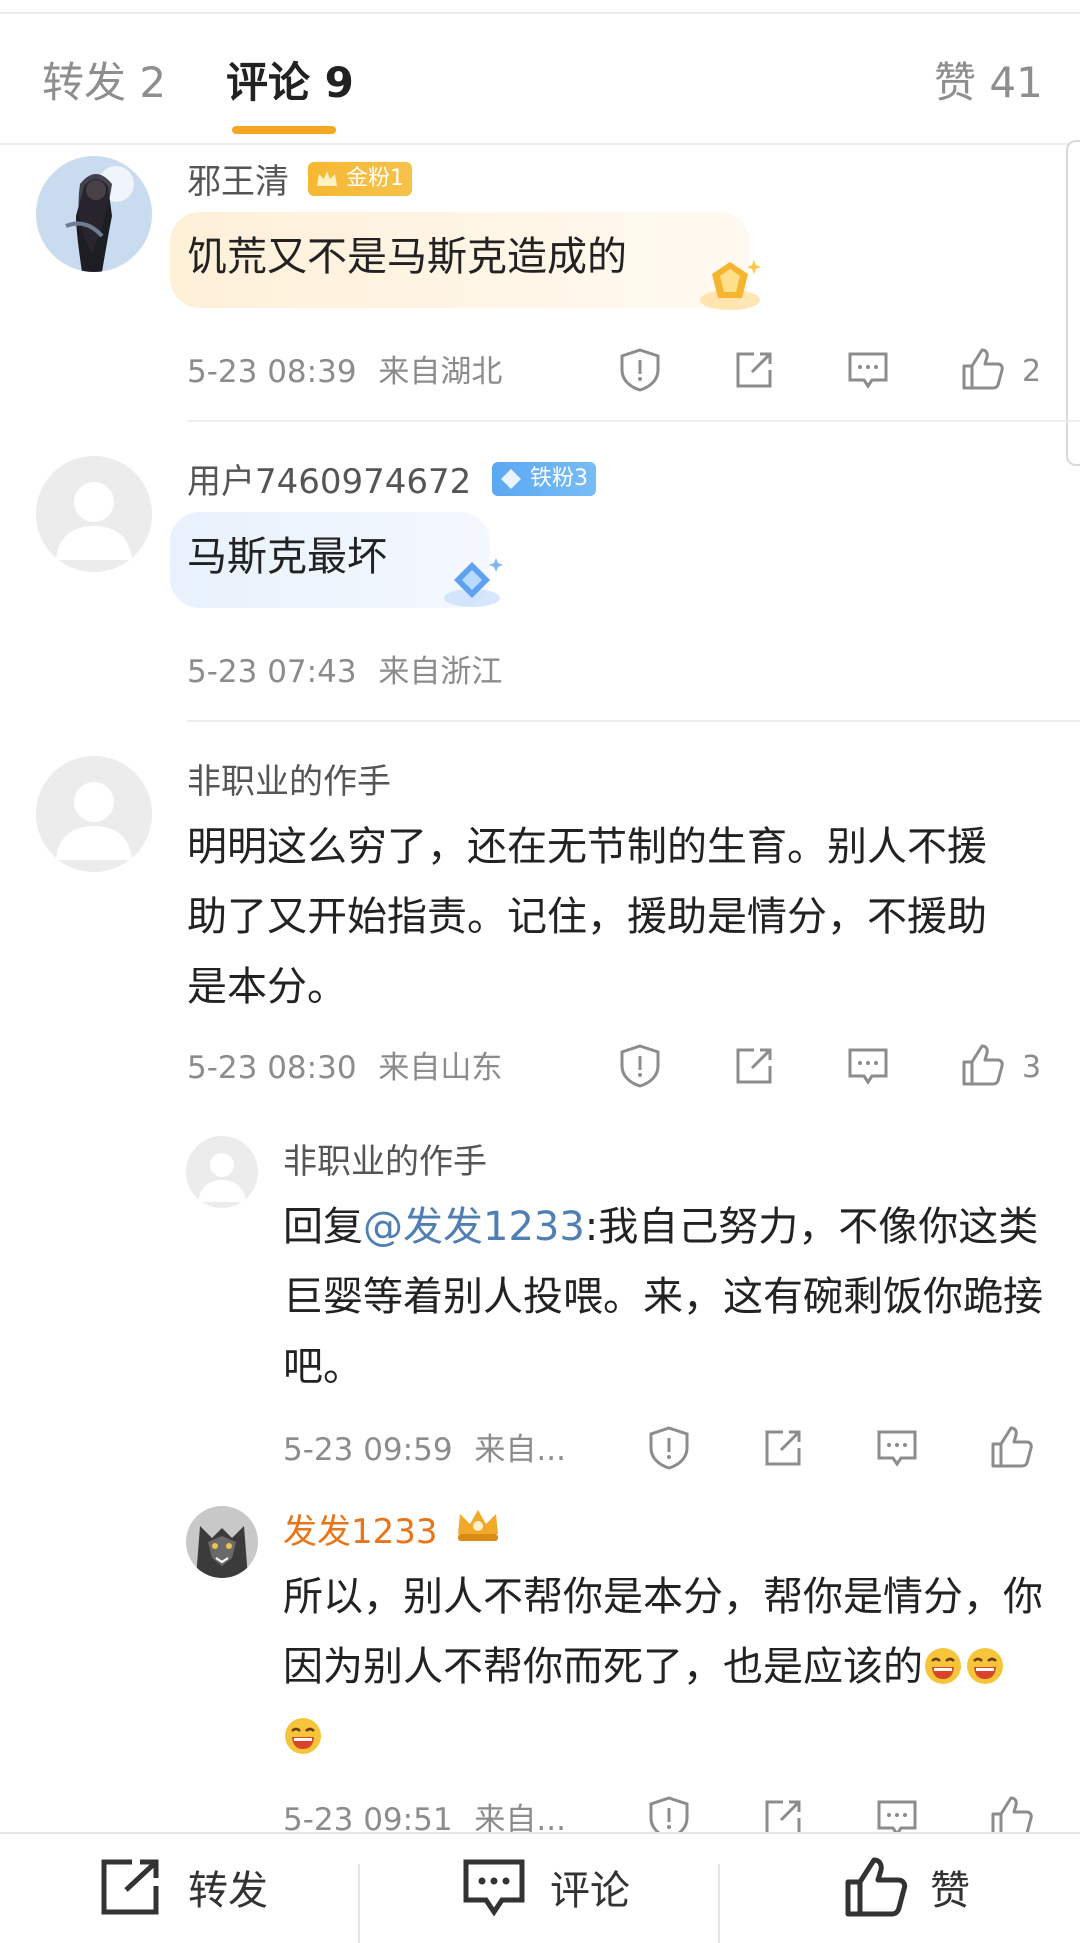 The width and height of the screenshot is (1080, 1943). I want to click on crown-icon, so click(327, 178).